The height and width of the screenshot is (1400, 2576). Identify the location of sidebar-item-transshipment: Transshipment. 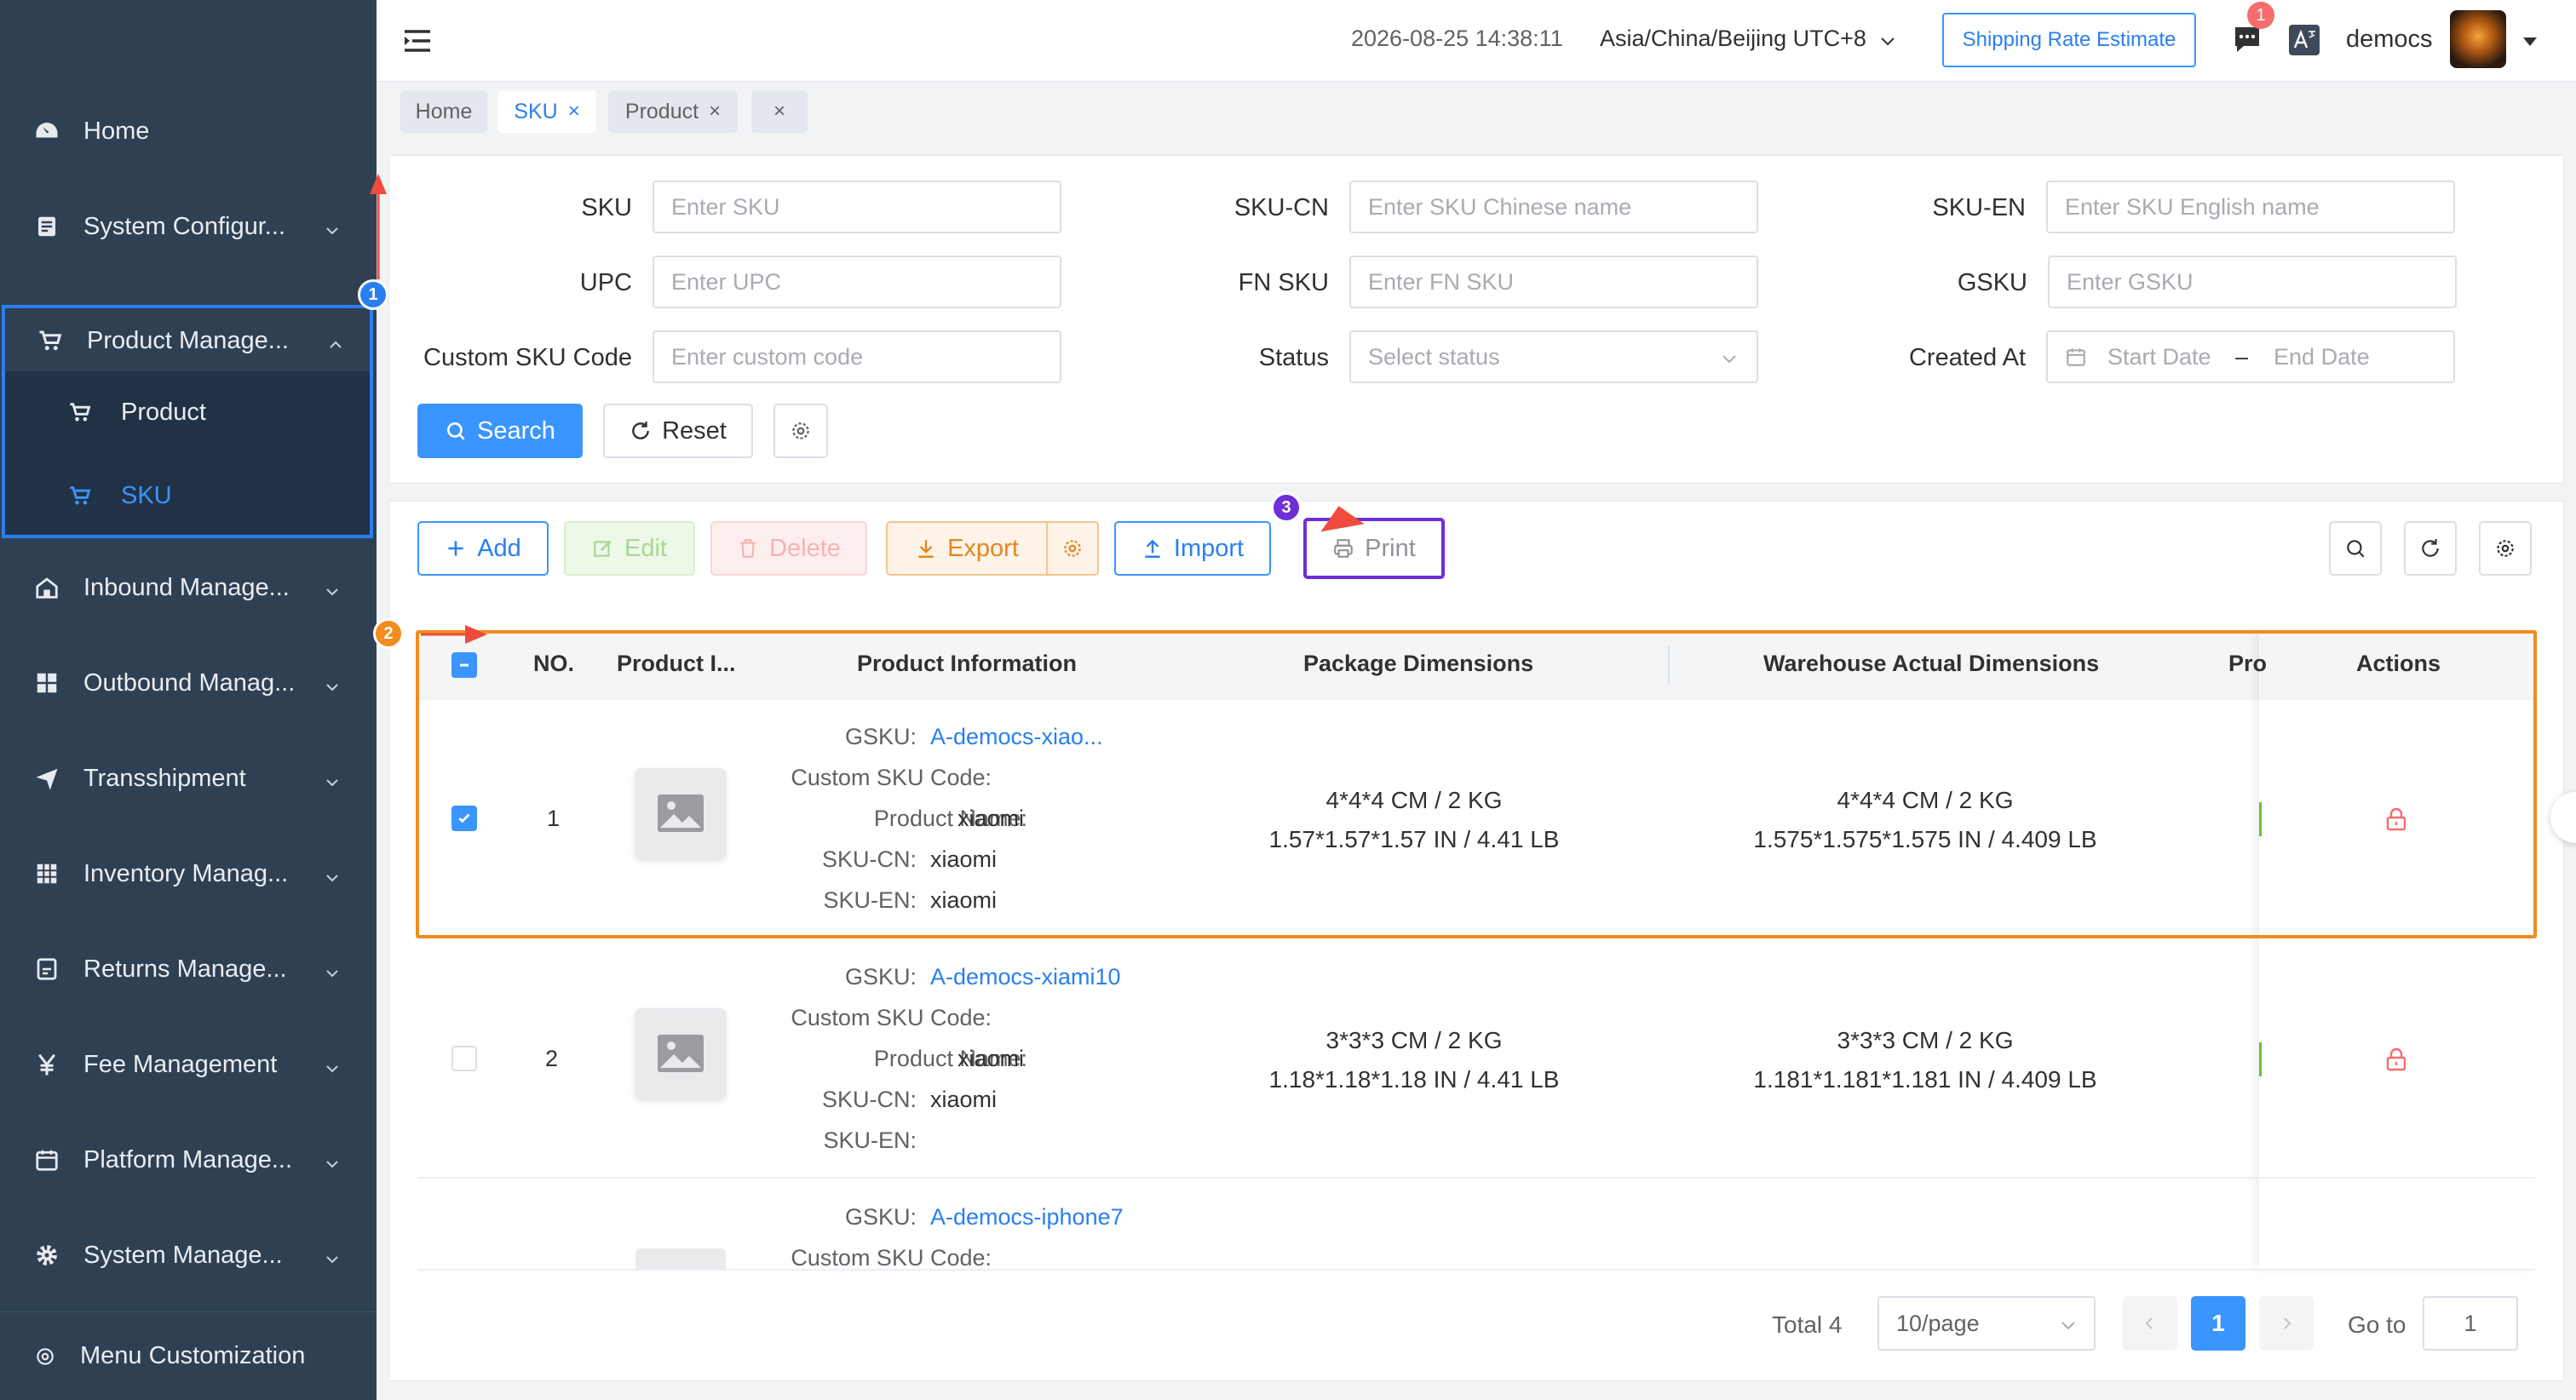
(188, 779).